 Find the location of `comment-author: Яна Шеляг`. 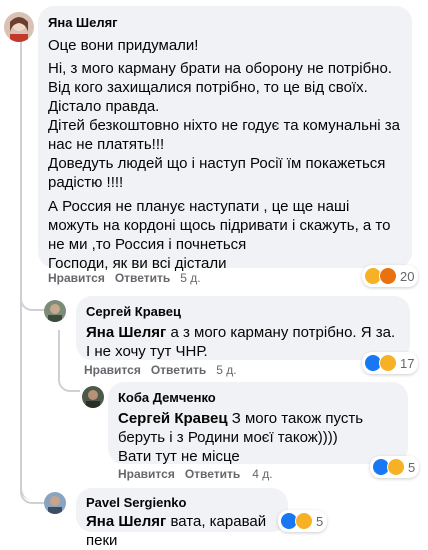

comment-author: Яна Шеляг is located at coordinates (225, 22).